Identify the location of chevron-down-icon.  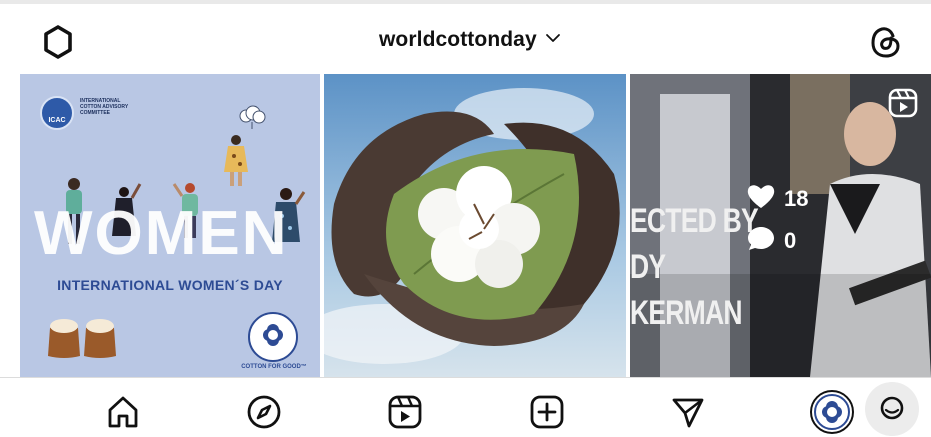
(553, 40).